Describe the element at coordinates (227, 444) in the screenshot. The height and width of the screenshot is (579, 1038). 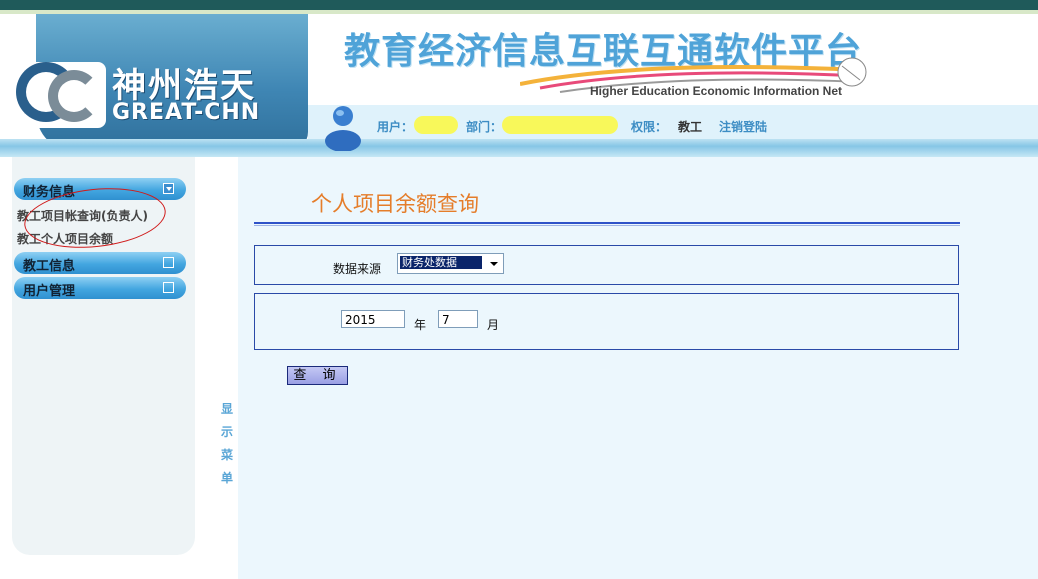
I see `show-menu-toggle: 显 示 菜 单` at that location.